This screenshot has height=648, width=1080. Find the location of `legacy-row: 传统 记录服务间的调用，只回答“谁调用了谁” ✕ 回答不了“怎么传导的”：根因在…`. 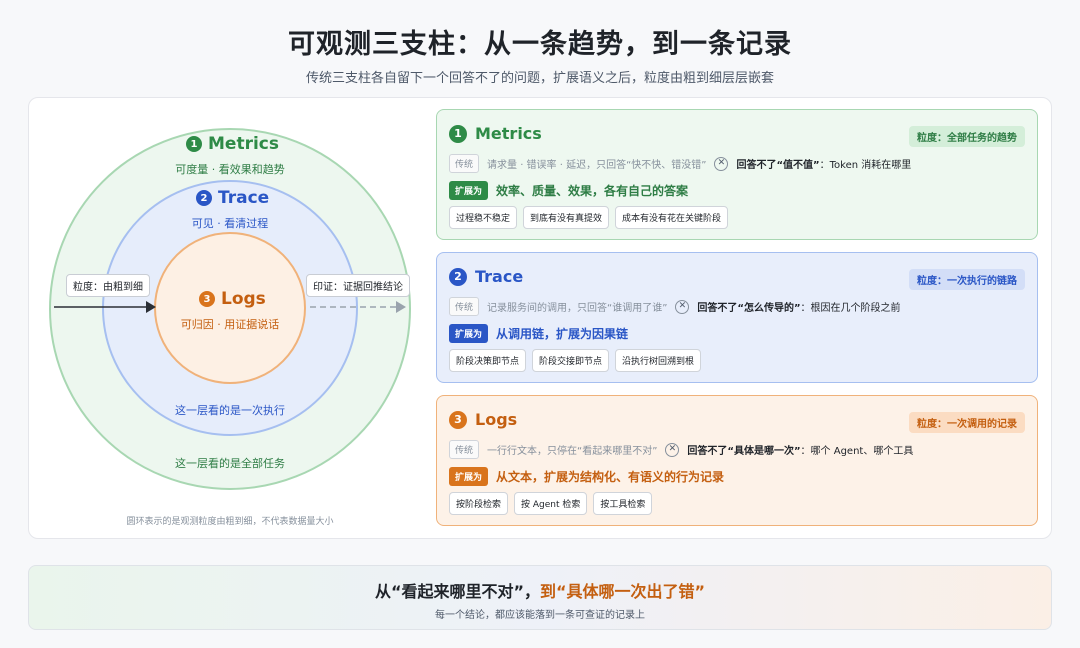

legacy-row: 传统 记录服务间的调用，只回答“谁调用了谁” ✕ 回答不了“怎么传导的”：根因在… is located at coordinates (675, 306).